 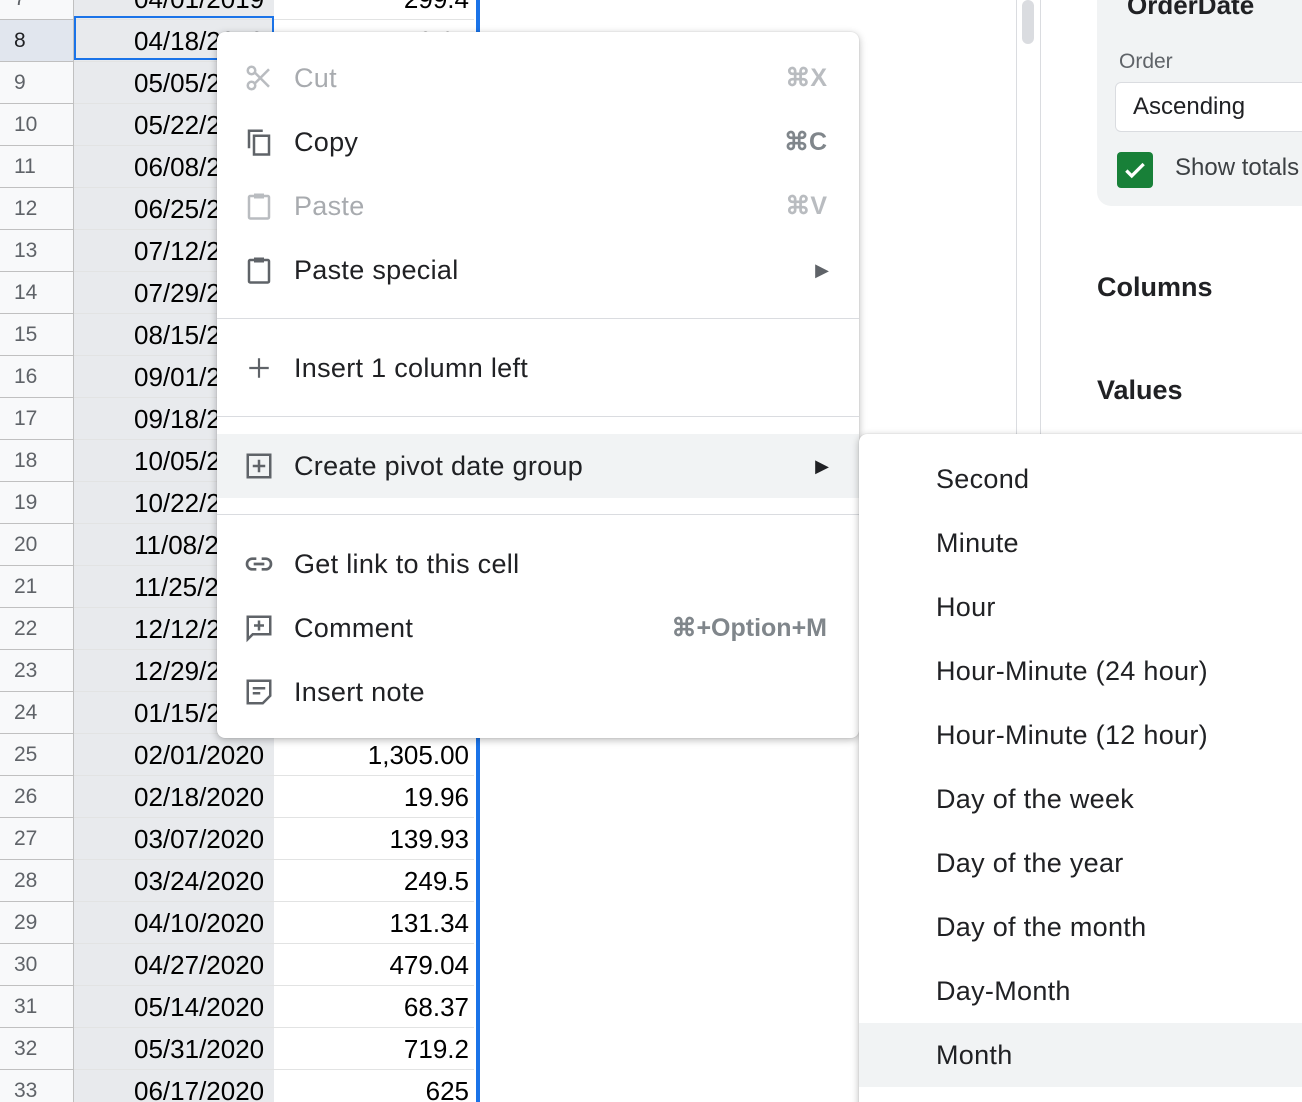 I want to click on submenu-item: Hour-Minute (12 hour), so click(x=1080, y=735).